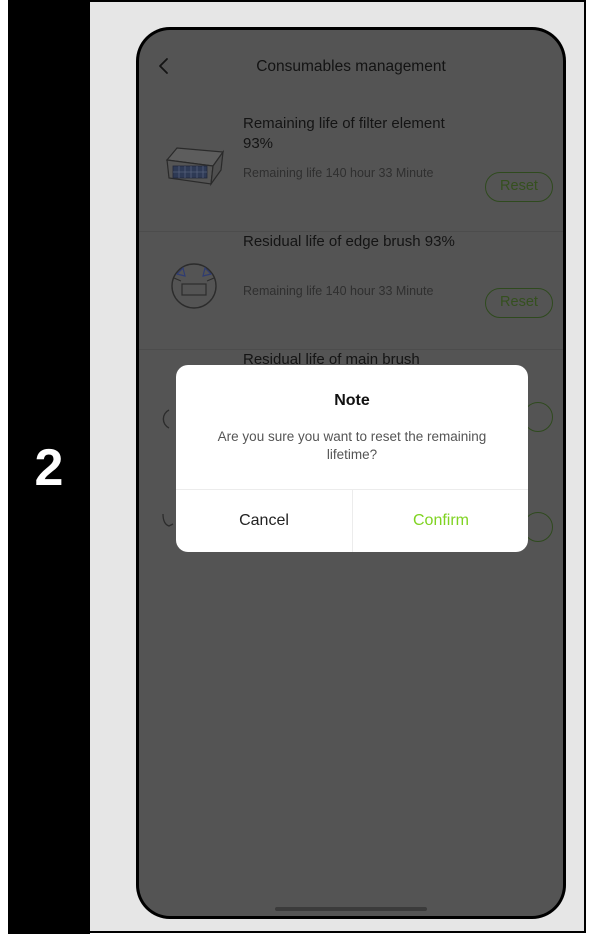 The height and width of the screenshot is (936, 589). What do you see at coordinates (440, 521) in the screenshot?
I see `confirm-button: Confirm` at bounding box center [440, 521].